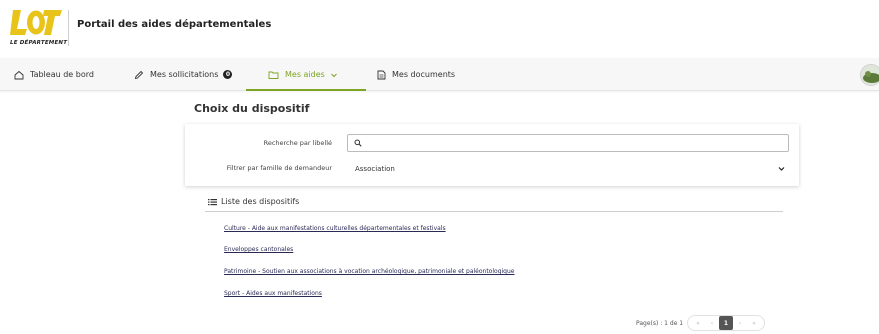  I want to click on nav-item-label: Tableau de bord, so click(62, 74).